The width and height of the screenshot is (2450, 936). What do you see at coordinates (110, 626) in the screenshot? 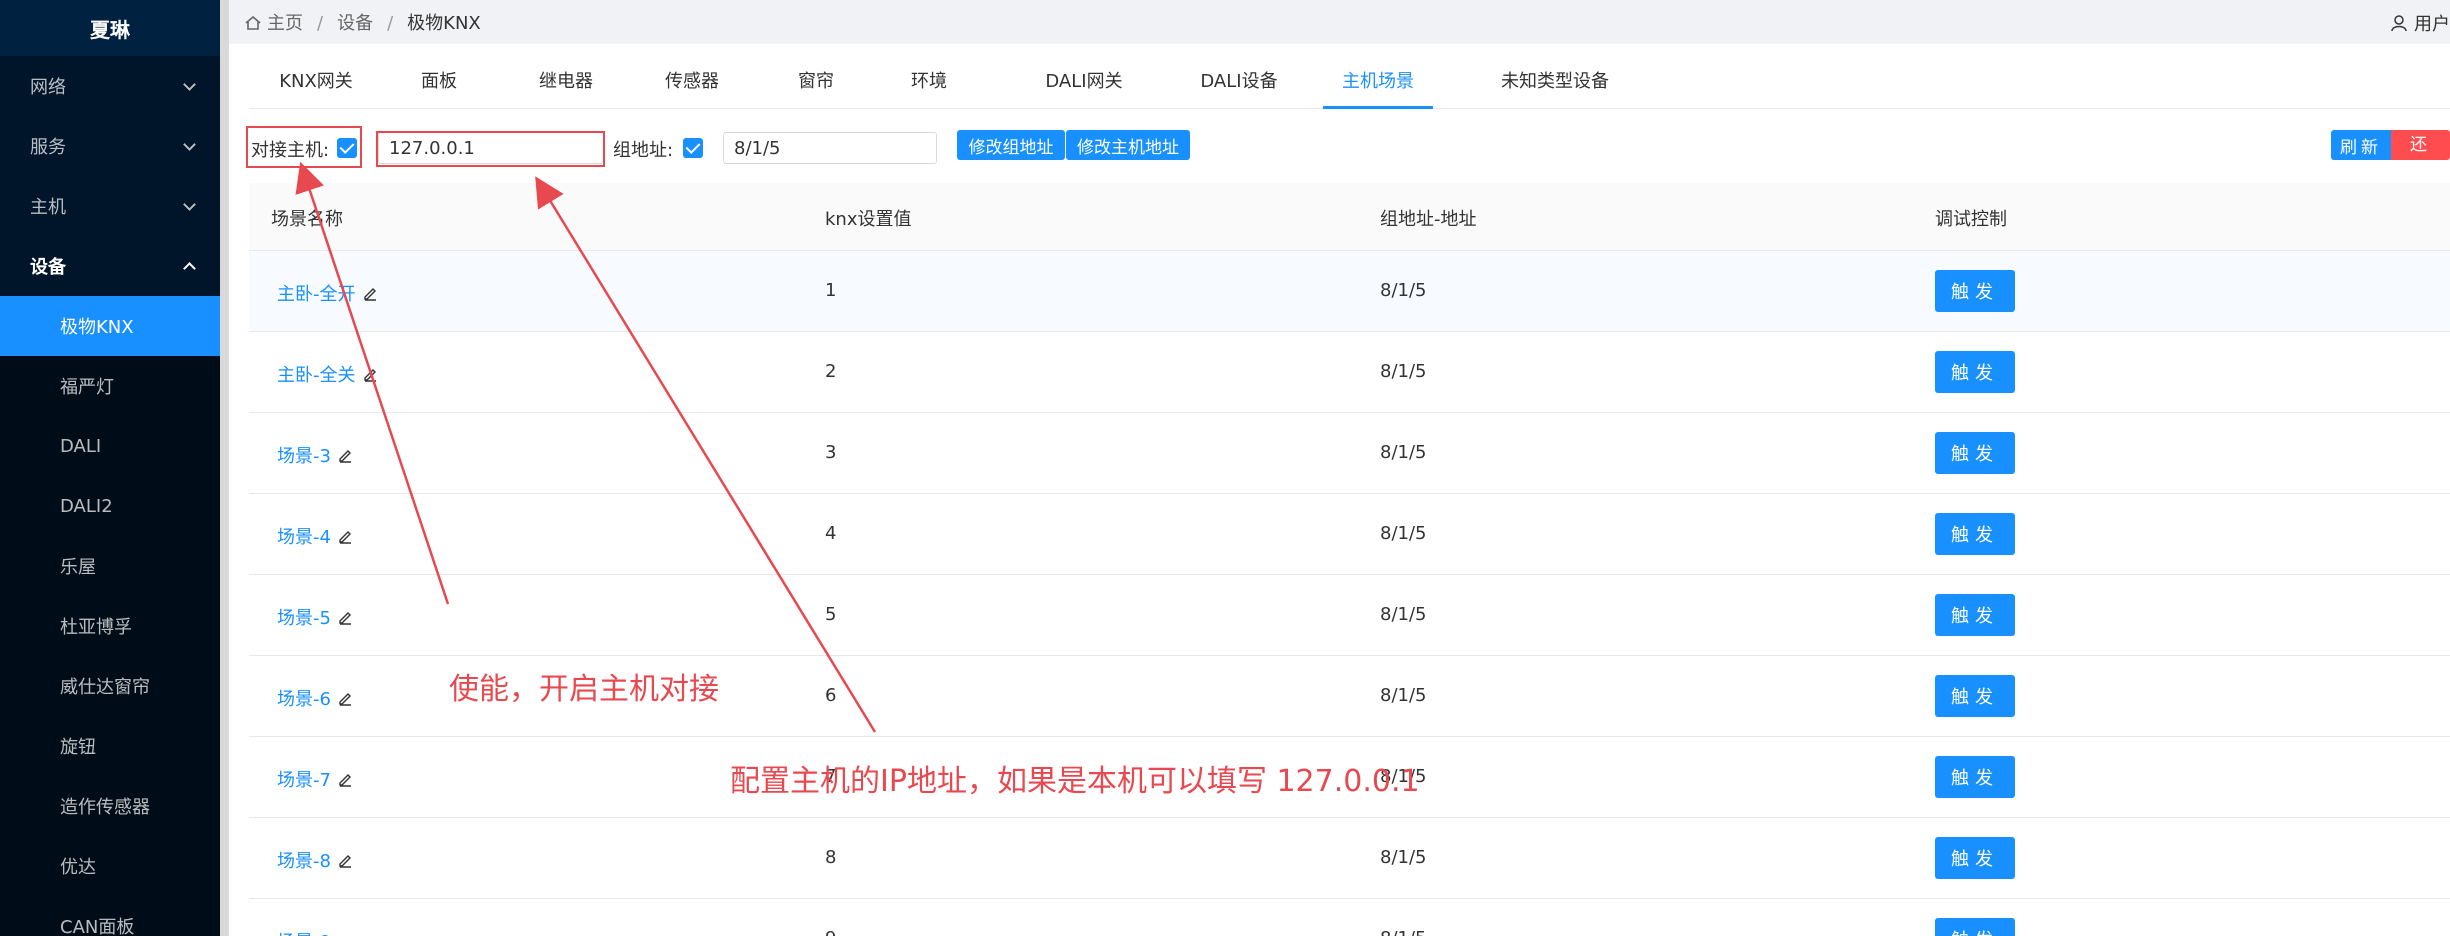
I see `sidebar-item-dooya: 杜亚博孚` at bounding box center [110, 626].